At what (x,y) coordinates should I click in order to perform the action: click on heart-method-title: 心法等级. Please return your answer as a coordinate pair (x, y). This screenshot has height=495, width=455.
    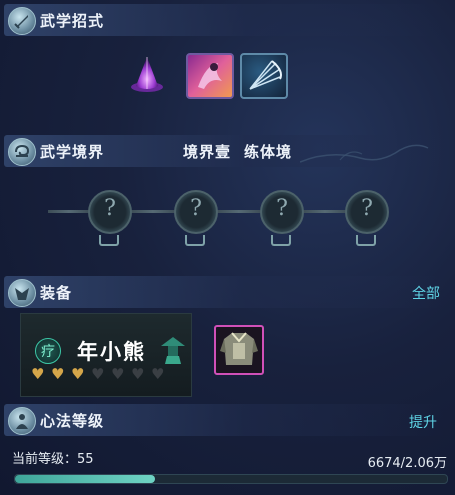
    Looking at the image, I should click on (72, 421).